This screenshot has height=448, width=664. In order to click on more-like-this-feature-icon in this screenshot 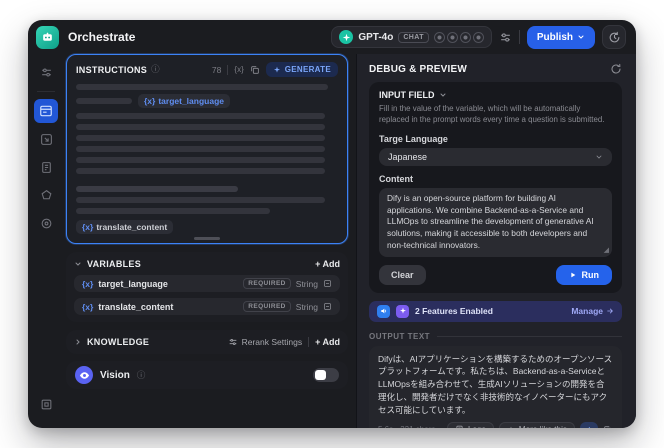, I will do `click(402, 311)`.